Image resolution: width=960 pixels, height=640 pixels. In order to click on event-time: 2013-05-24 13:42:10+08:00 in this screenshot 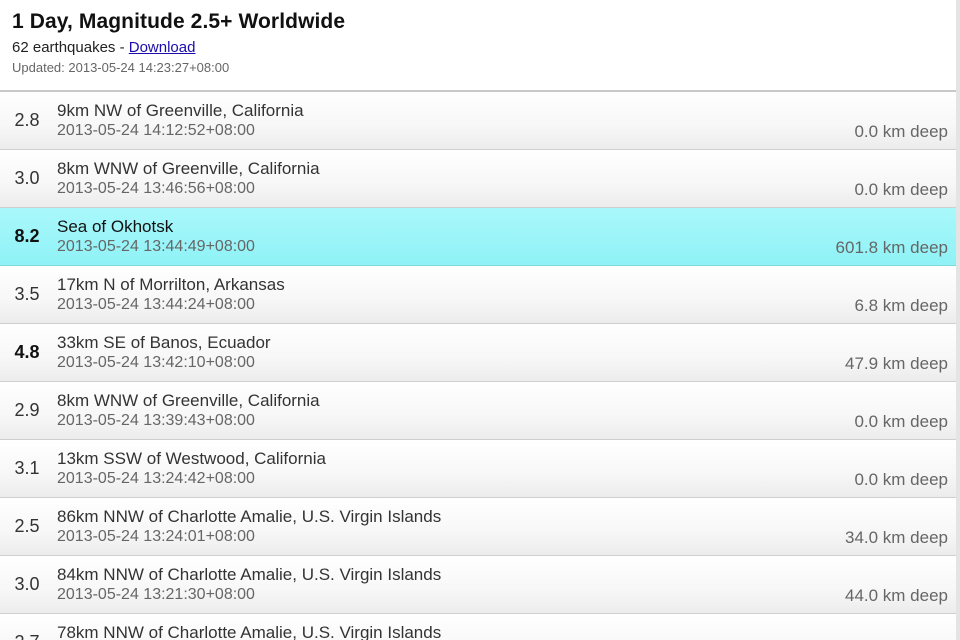, I will do `click(156, 362)`.